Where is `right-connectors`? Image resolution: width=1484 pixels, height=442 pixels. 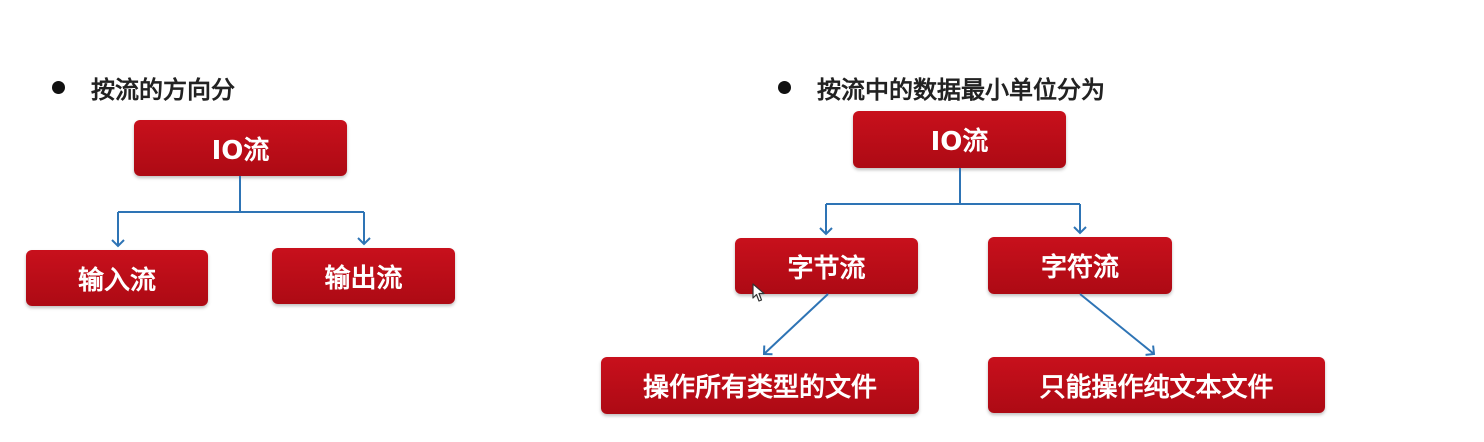 right-connectors is located at coordinates (959, 262).